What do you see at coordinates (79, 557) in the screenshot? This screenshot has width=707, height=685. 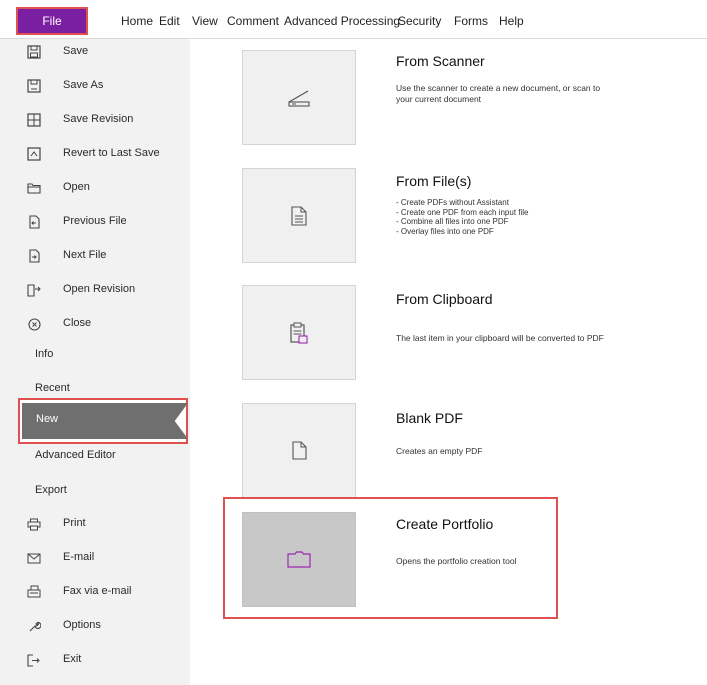 I see `sidebar-item-label: E-mail` at bounding box center [79, 557].